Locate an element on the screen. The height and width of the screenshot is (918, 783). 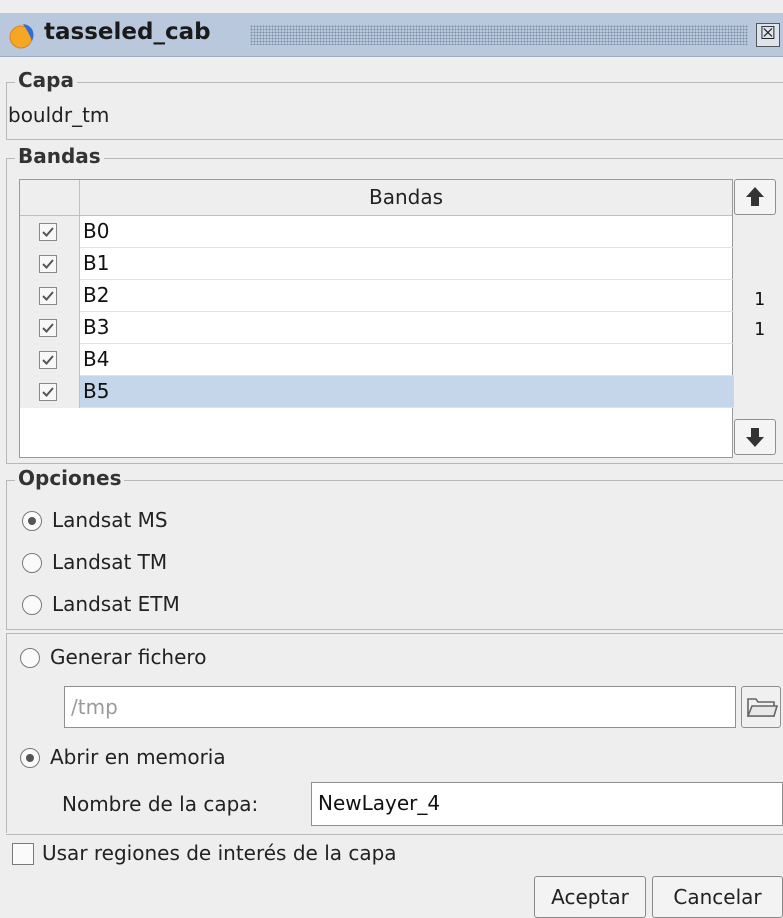
divider is located at coordinates (394, 834).